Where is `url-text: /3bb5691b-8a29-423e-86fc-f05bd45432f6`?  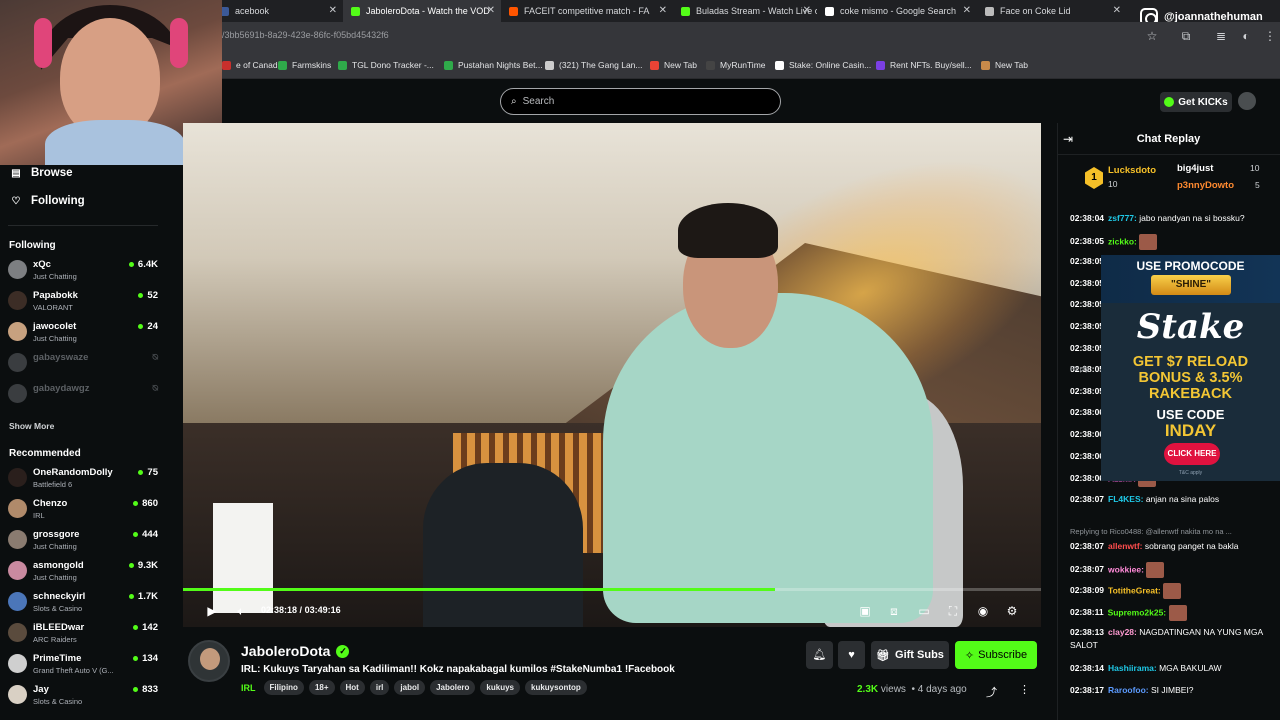 url-text: /3bb5691b-8a29-423e-86fc-f05bd45432f6 is located at coordinates (305, 35).